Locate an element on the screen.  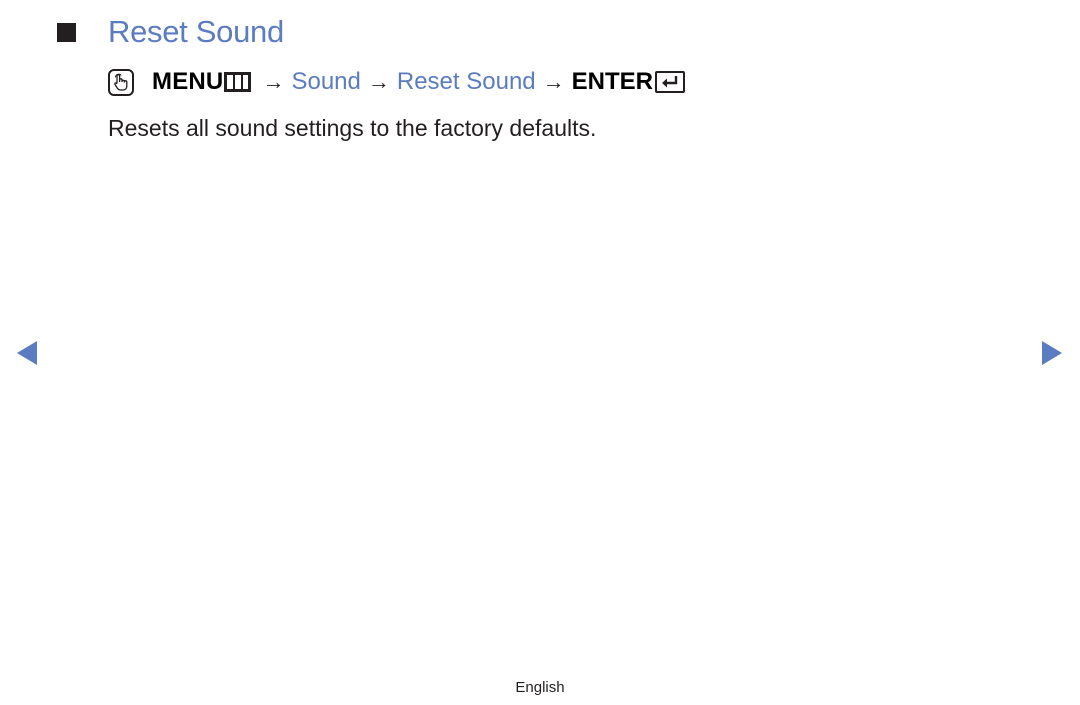
right-triangle-icon is located at coordinates (1052, 353).